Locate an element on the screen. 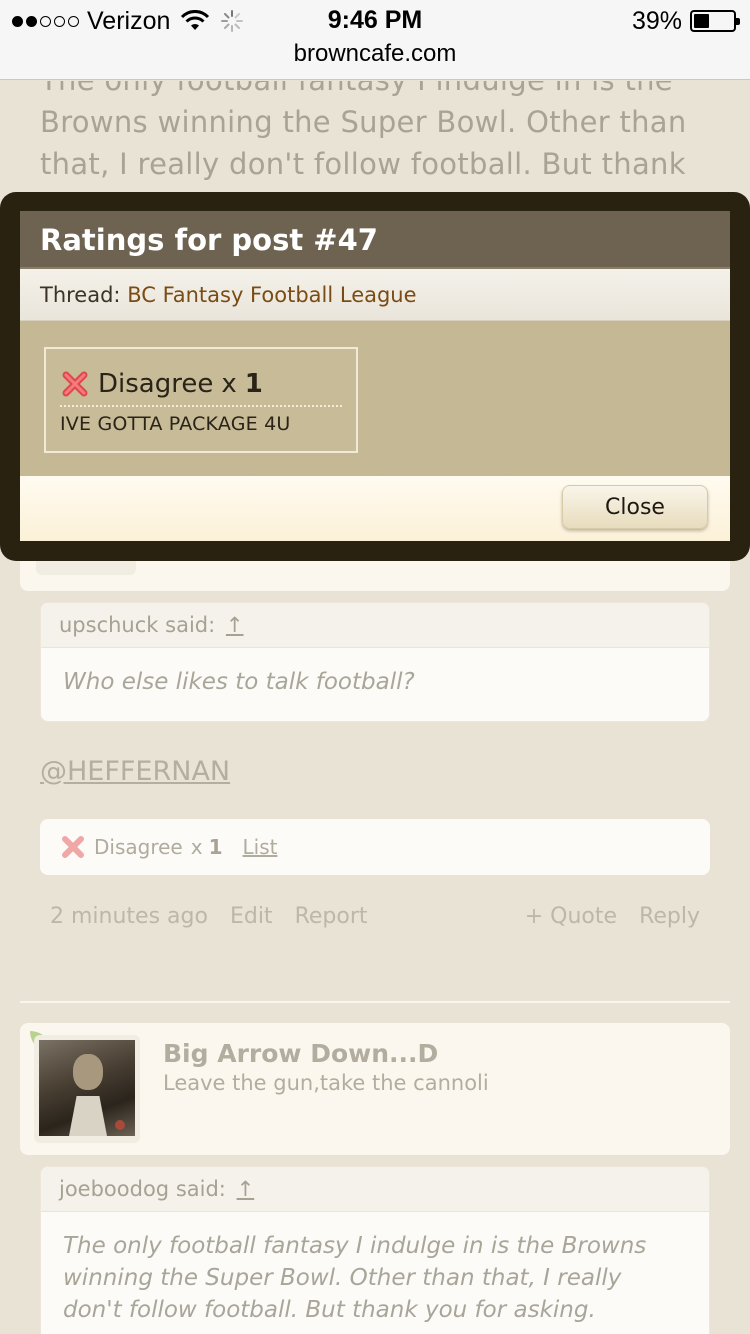 The height and width of the screenshot is (1334, 750). edit-link: Edit is located at coordinates (251, 916).